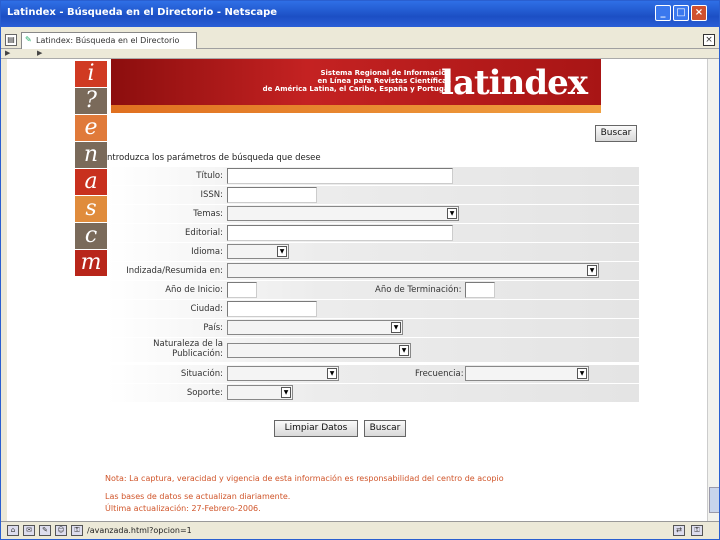 This screenshot has height=540, width=720. What do you see at coordinates (91, 263) in the screenshot?
I see `sidebar-letter: m` at bounding box center [91, 263].